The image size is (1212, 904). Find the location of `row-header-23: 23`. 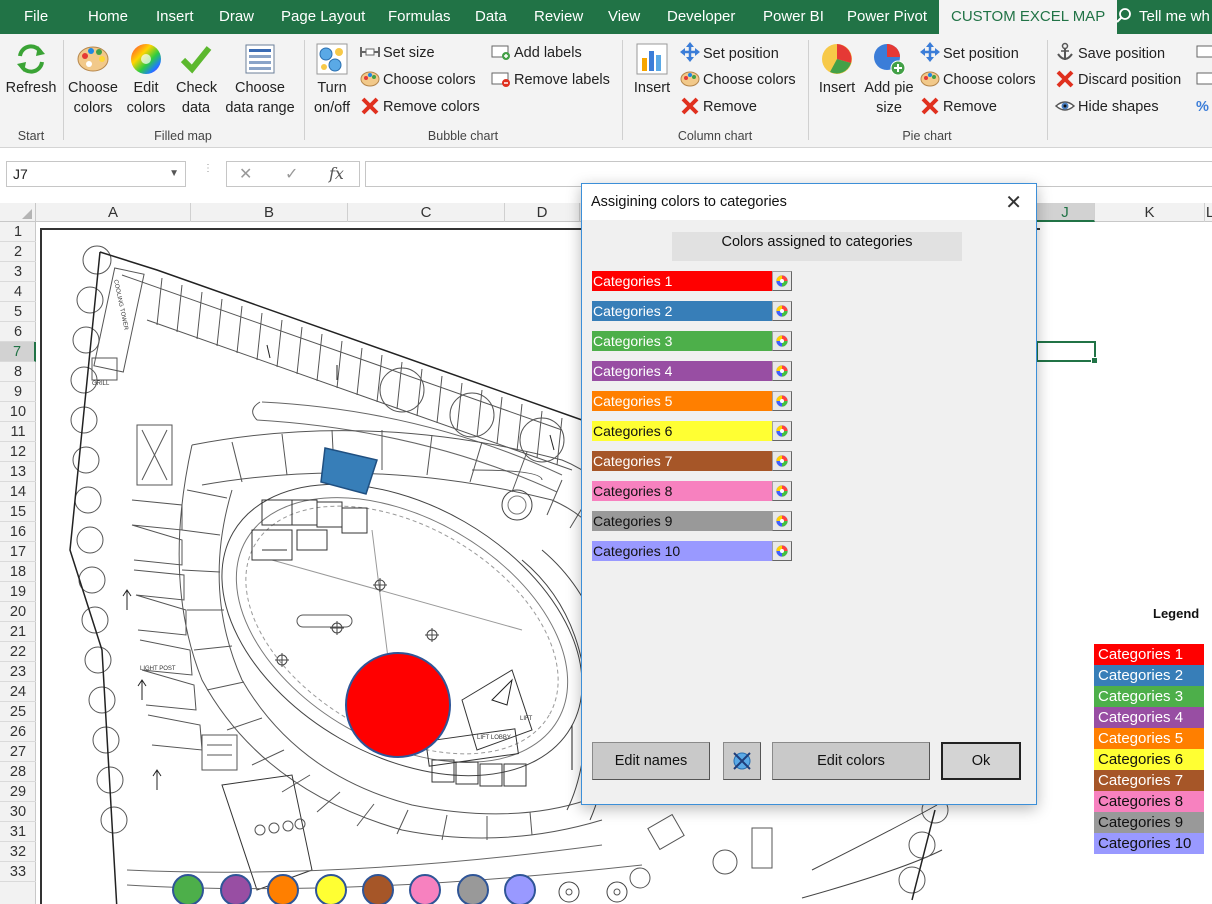

row-header-23: 23 is located at coordinates (18, 672).